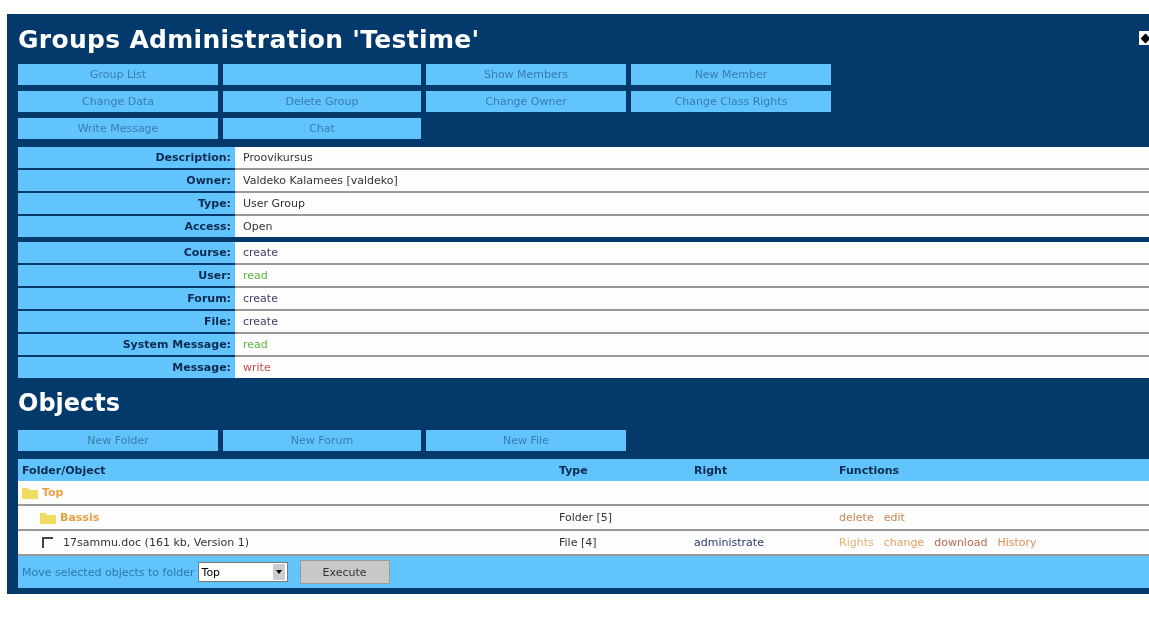 The image size is (1149, 619). Describe the element at coordinates (526, 74) in the screenshot. I see `nav-button: Show Members` at that location.